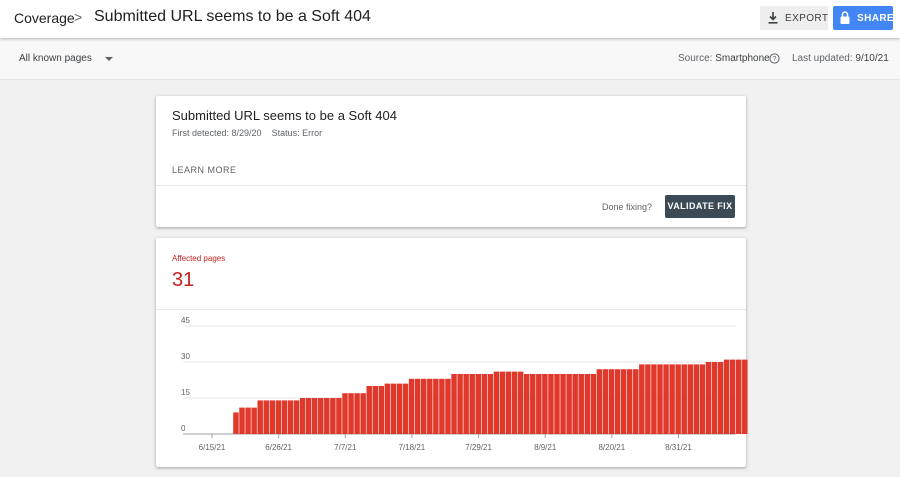 The image size is (900, 477). Describe the element at coordinates (185, 356) in the screenshot. I see `y-tick-label: 30` at that location.